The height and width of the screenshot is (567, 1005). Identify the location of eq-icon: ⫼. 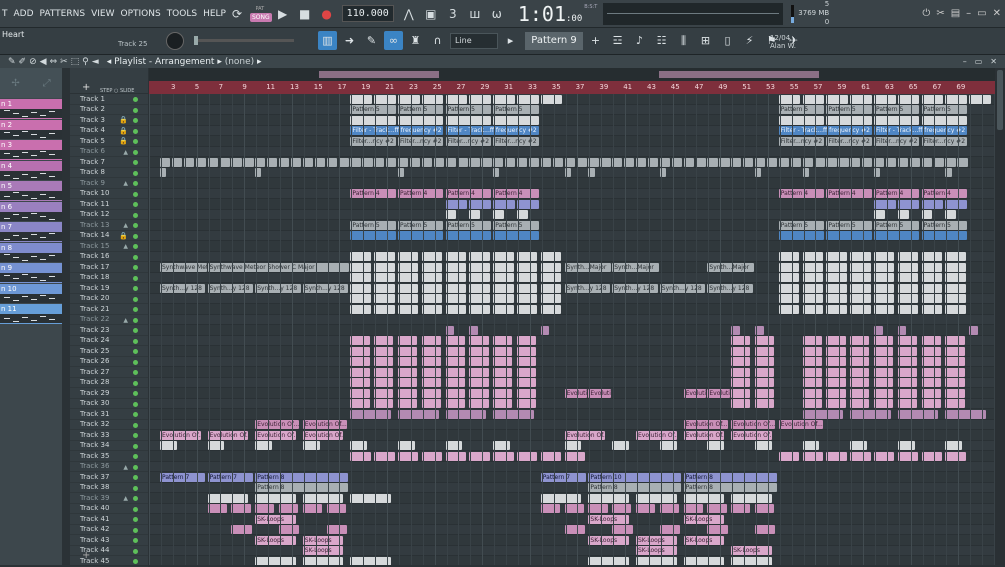
(683, 40).